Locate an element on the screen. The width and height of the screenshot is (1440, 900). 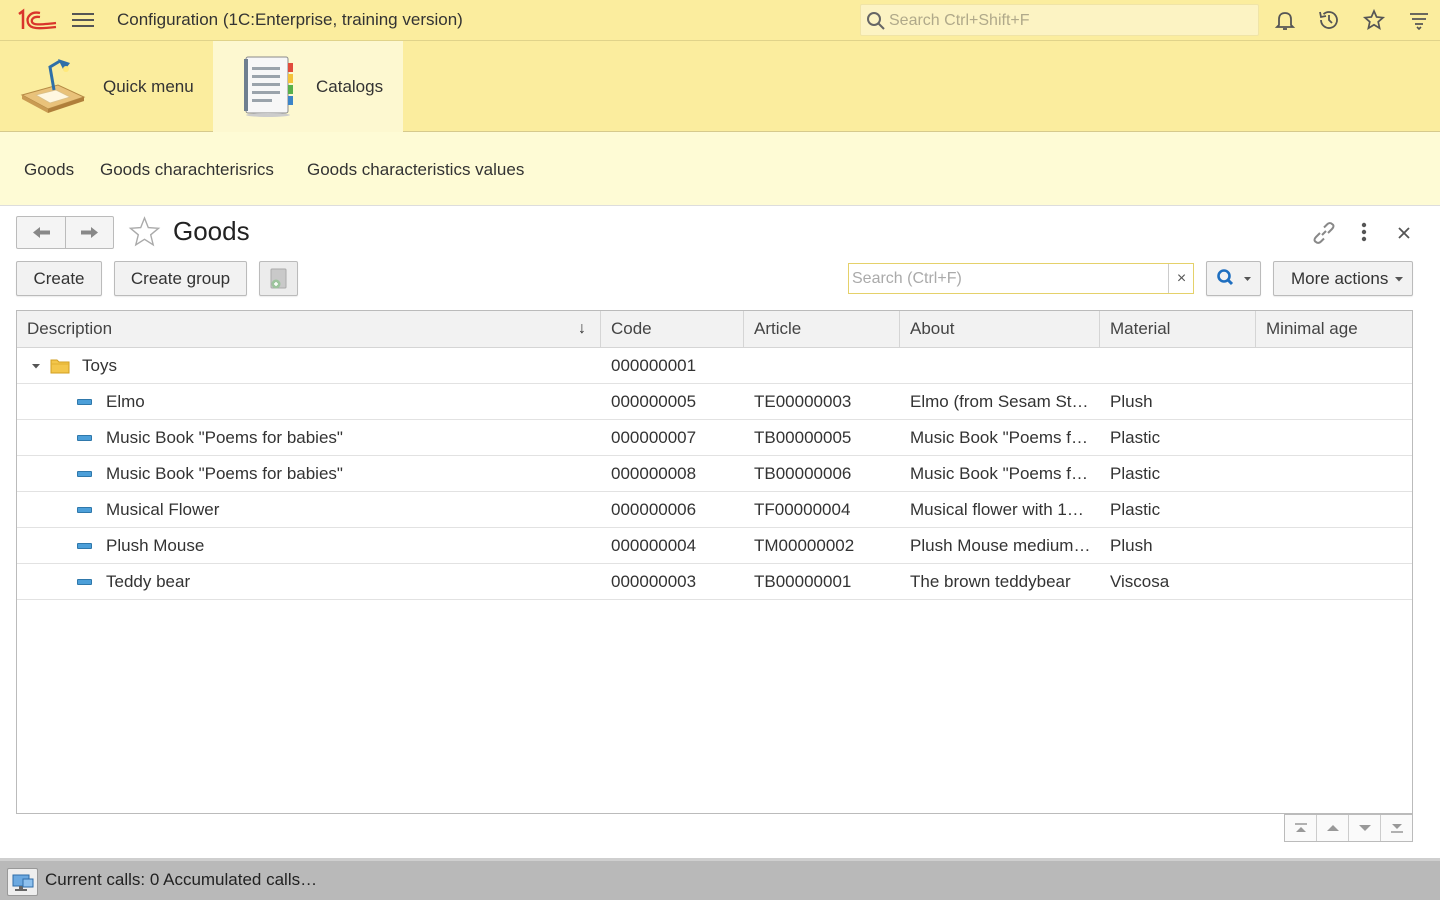
scroll-to-bottom-icon is located at coordinates (1397, 828).